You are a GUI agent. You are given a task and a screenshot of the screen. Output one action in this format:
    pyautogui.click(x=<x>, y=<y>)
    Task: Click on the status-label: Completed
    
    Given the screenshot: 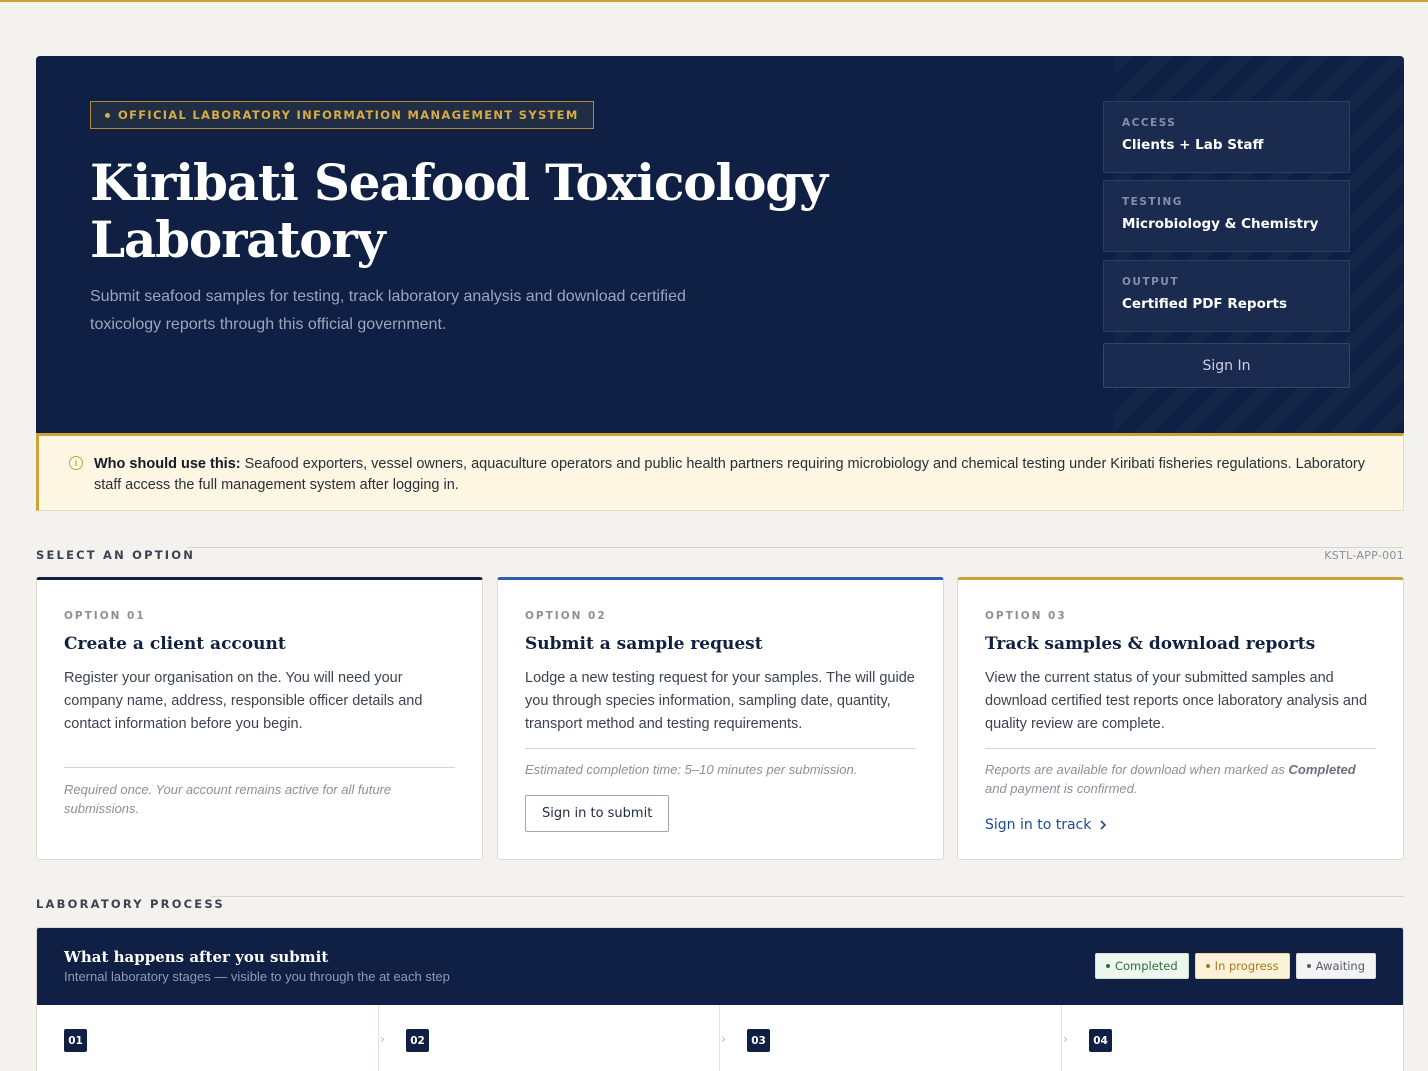 What is the action you would take?
    pyautogui.click(x=1146, y=966)
    